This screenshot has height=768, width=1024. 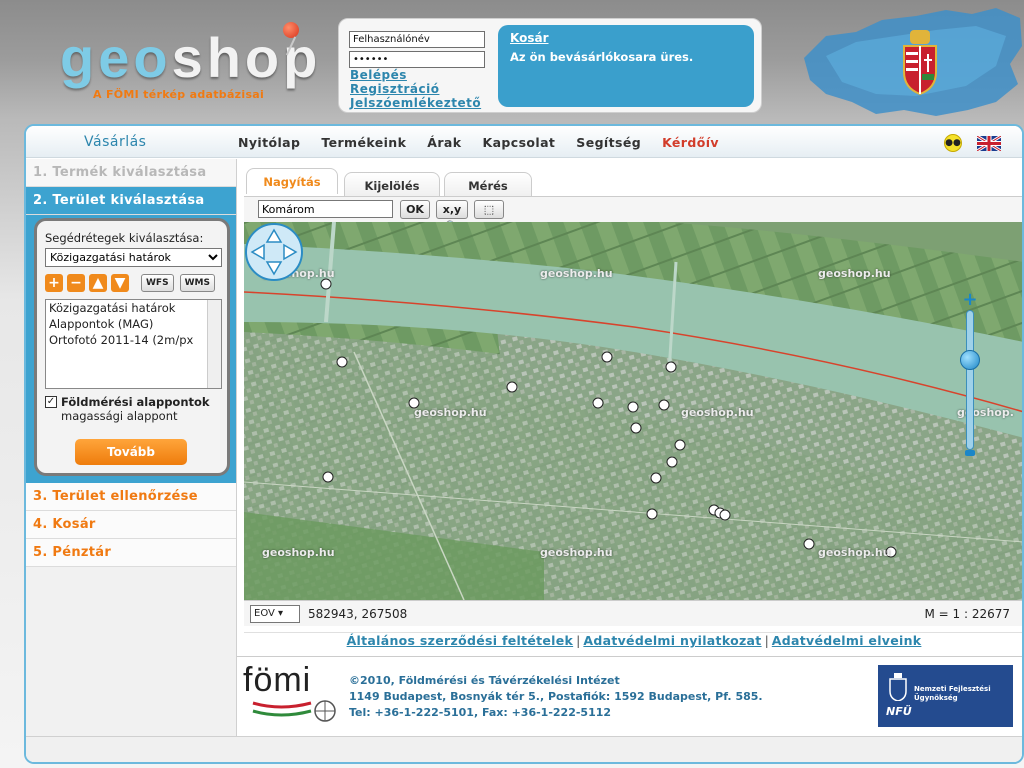 I want to click on elevation-points-label: magassági alappont, so click(x=119, y=416).